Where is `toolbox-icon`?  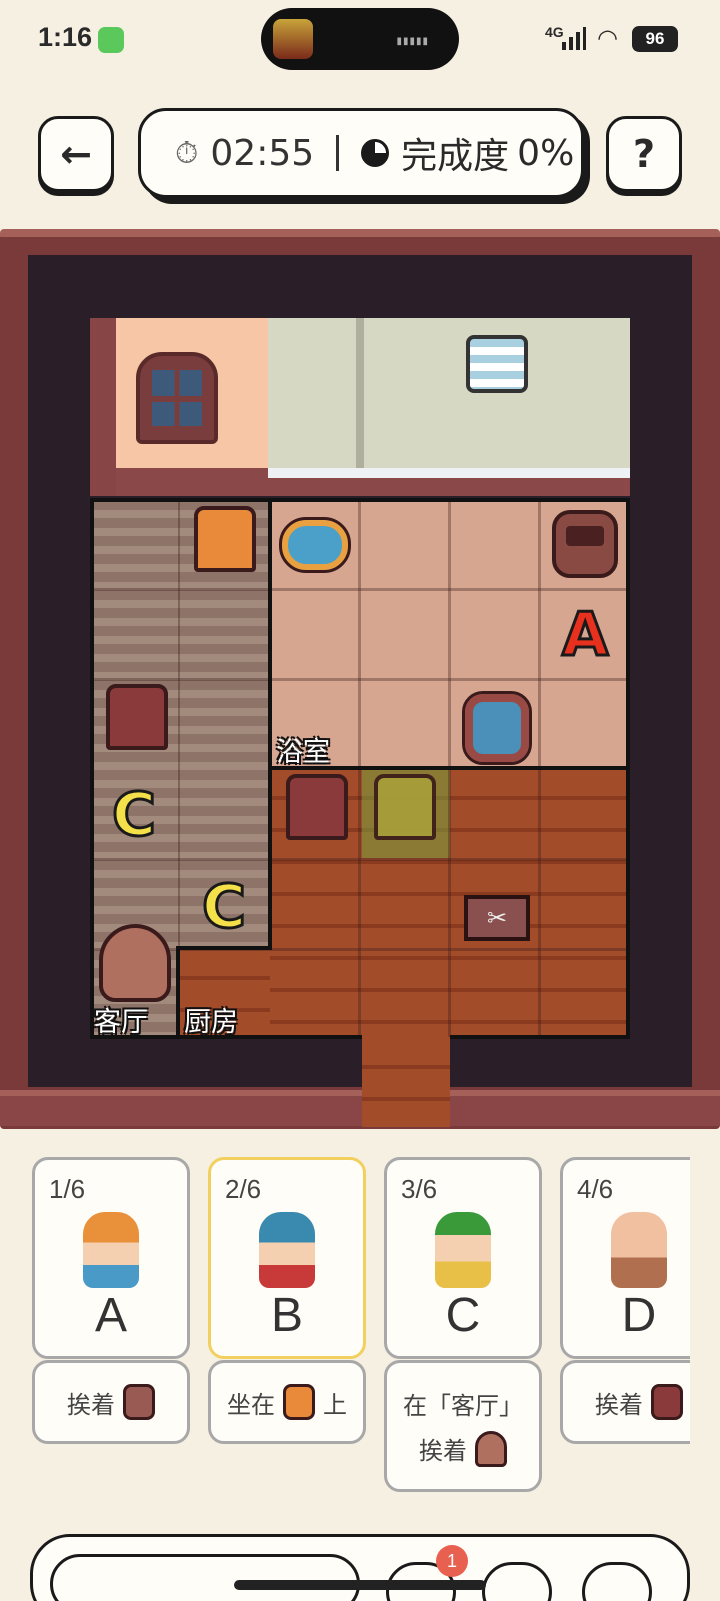 toolbox-icon is located at coordinates (497, 918).